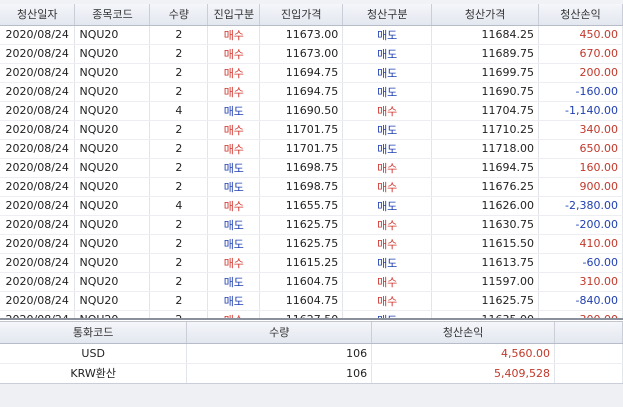 The height and width of the screenshot is (407, 623). Describe the element at coordinates (580, 187) in the screenshot. I see `cell-pnl: 900.00` at that location.